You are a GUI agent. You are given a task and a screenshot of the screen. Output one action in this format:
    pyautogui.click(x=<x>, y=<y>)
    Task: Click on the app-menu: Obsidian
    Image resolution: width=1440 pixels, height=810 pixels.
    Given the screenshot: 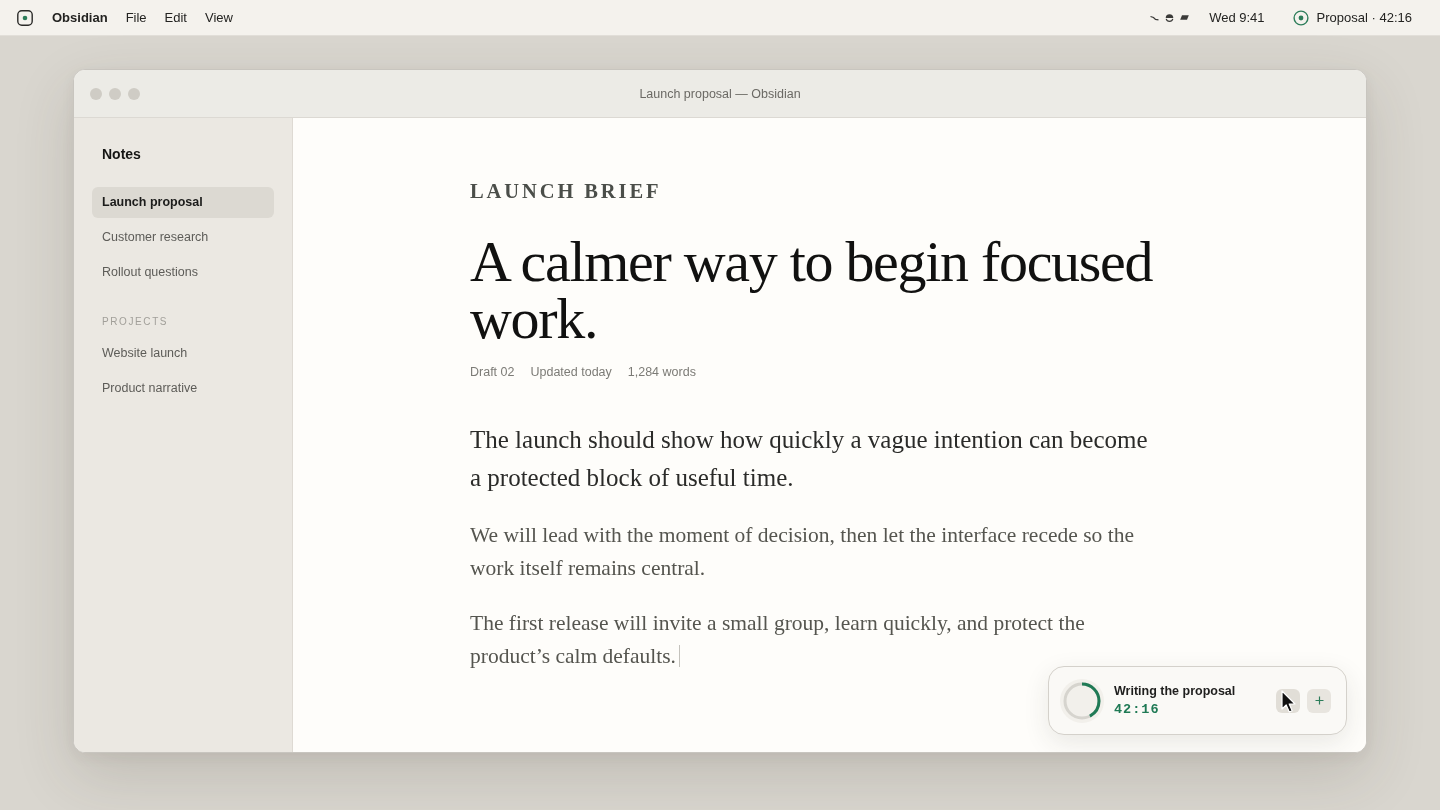 What is the action you would take?
    pyautogui.click(x=80, y=17)
    